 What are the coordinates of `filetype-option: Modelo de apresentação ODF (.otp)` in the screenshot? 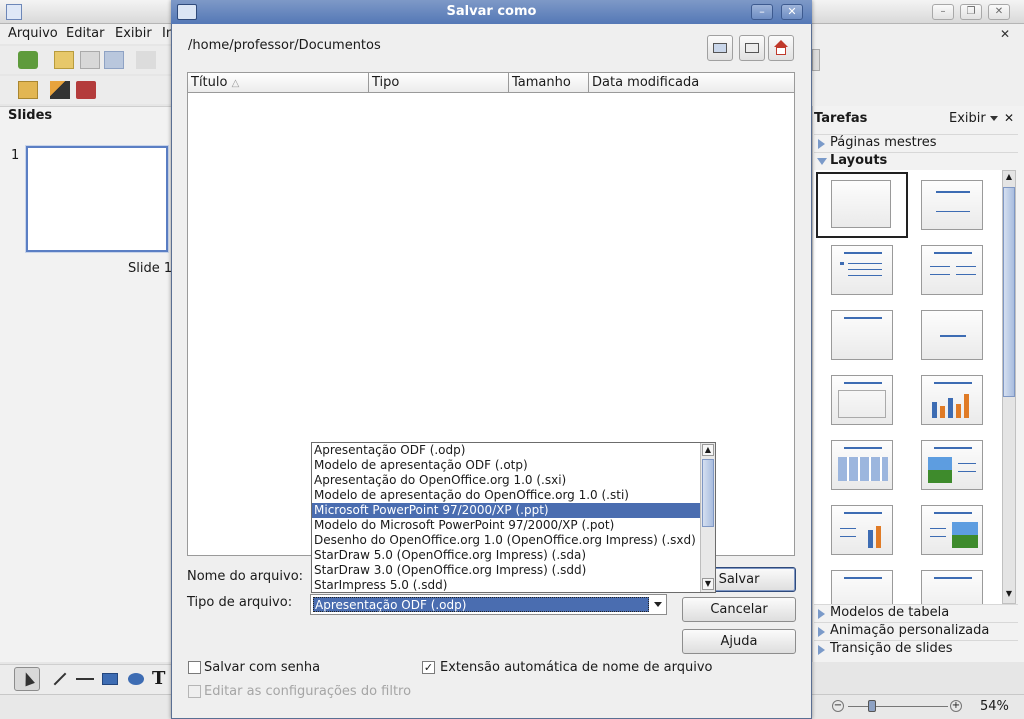 It's located at (507, 465).